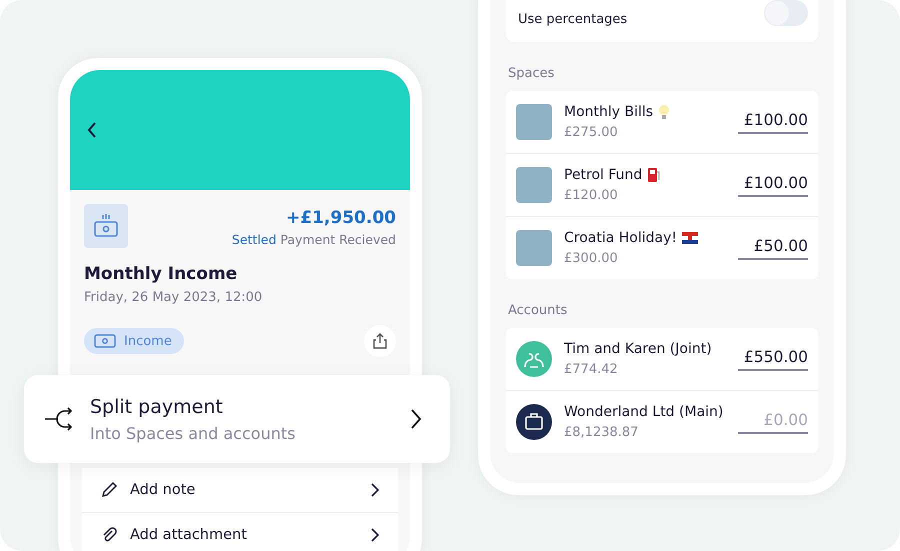  I want to click on share-button, so click(380, 341).